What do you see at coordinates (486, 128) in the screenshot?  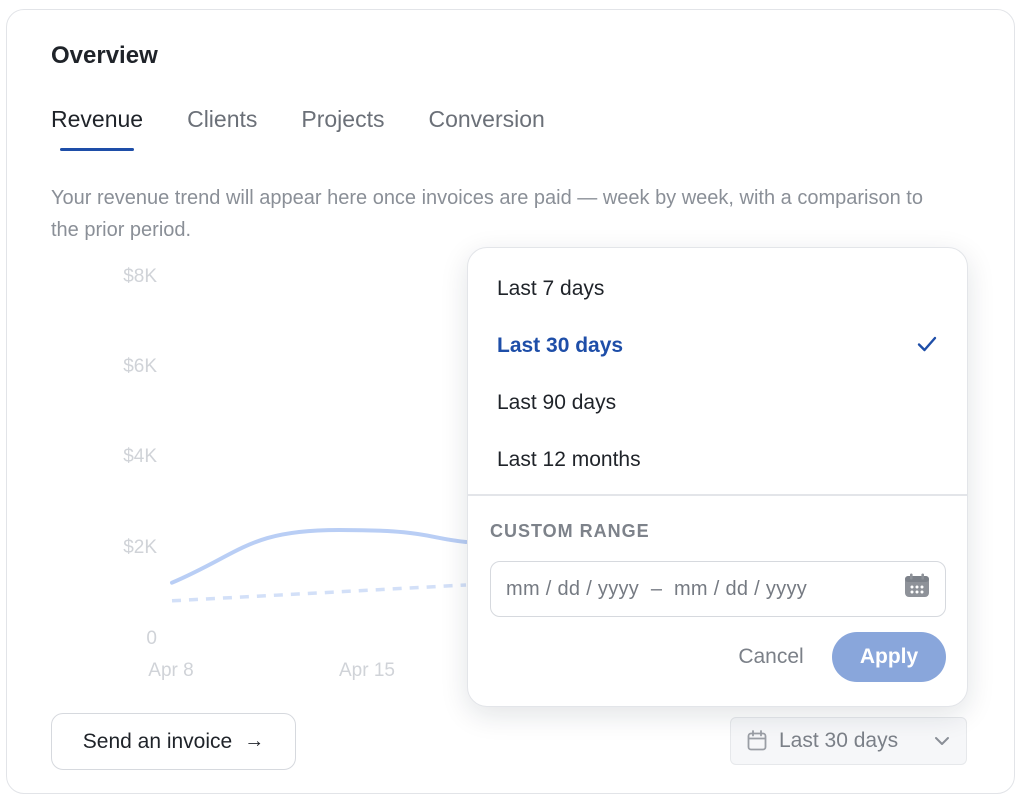 I see `tab-conversion: Conversion` at bounding box center [486, 128].